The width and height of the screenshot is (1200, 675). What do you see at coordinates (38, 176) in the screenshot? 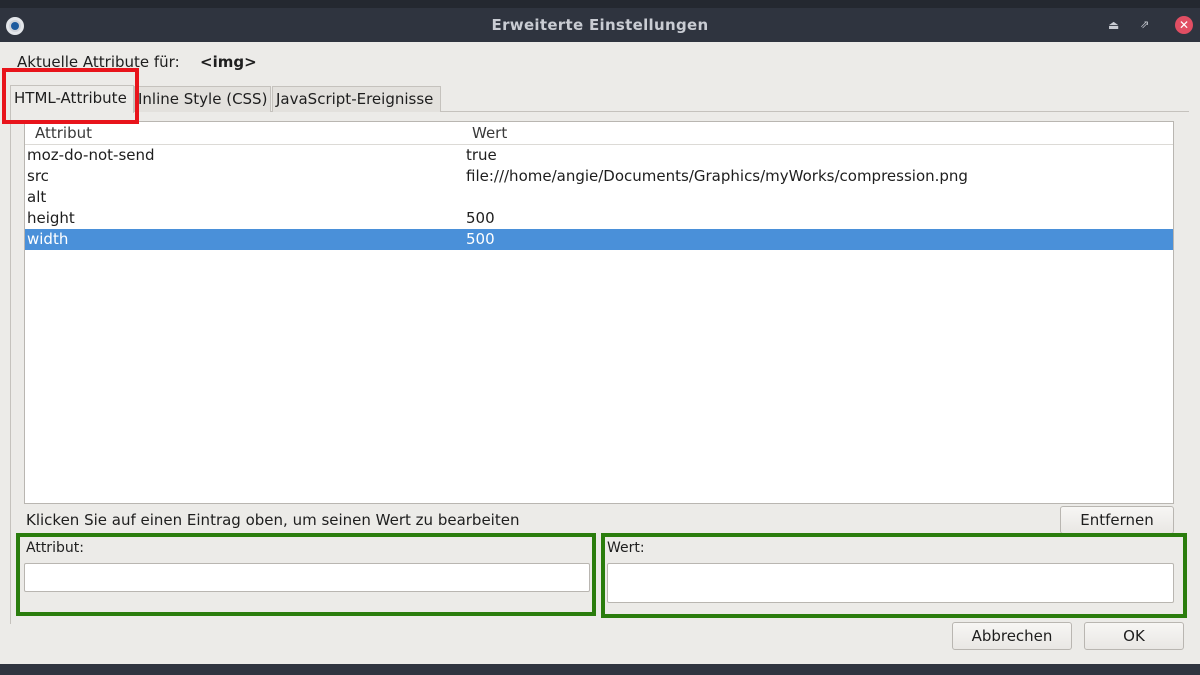
I see `attribute-cell: src` at bounding box center [38, 176].